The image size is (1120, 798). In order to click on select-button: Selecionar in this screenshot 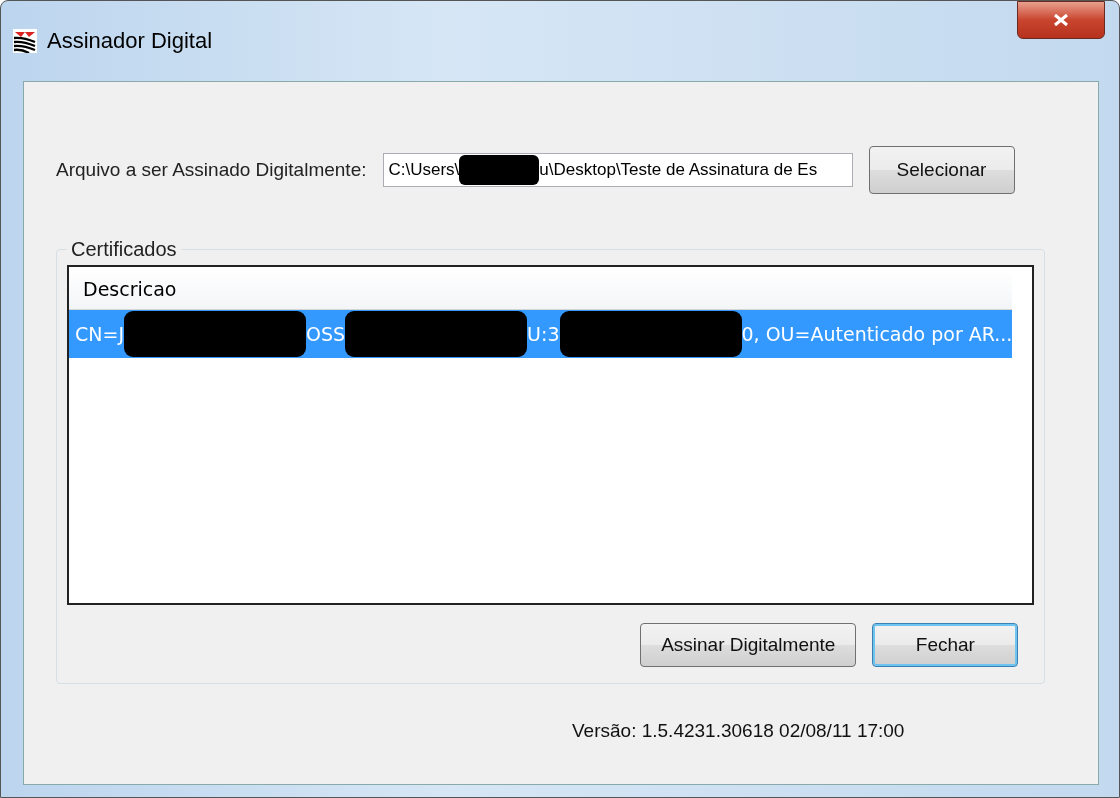, I will do `click(941, 170)`.